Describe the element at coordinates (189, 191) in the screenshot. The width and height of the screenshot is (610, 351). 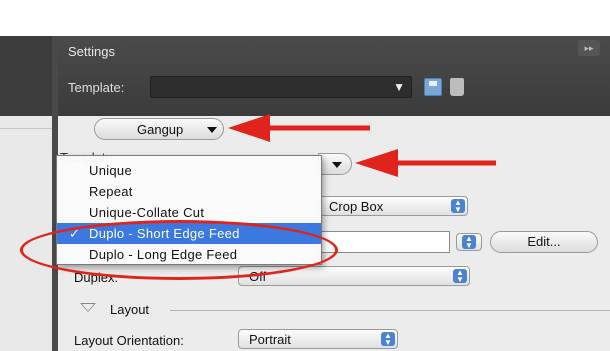
I see `menu-item-repeat: Repeat` at that location.